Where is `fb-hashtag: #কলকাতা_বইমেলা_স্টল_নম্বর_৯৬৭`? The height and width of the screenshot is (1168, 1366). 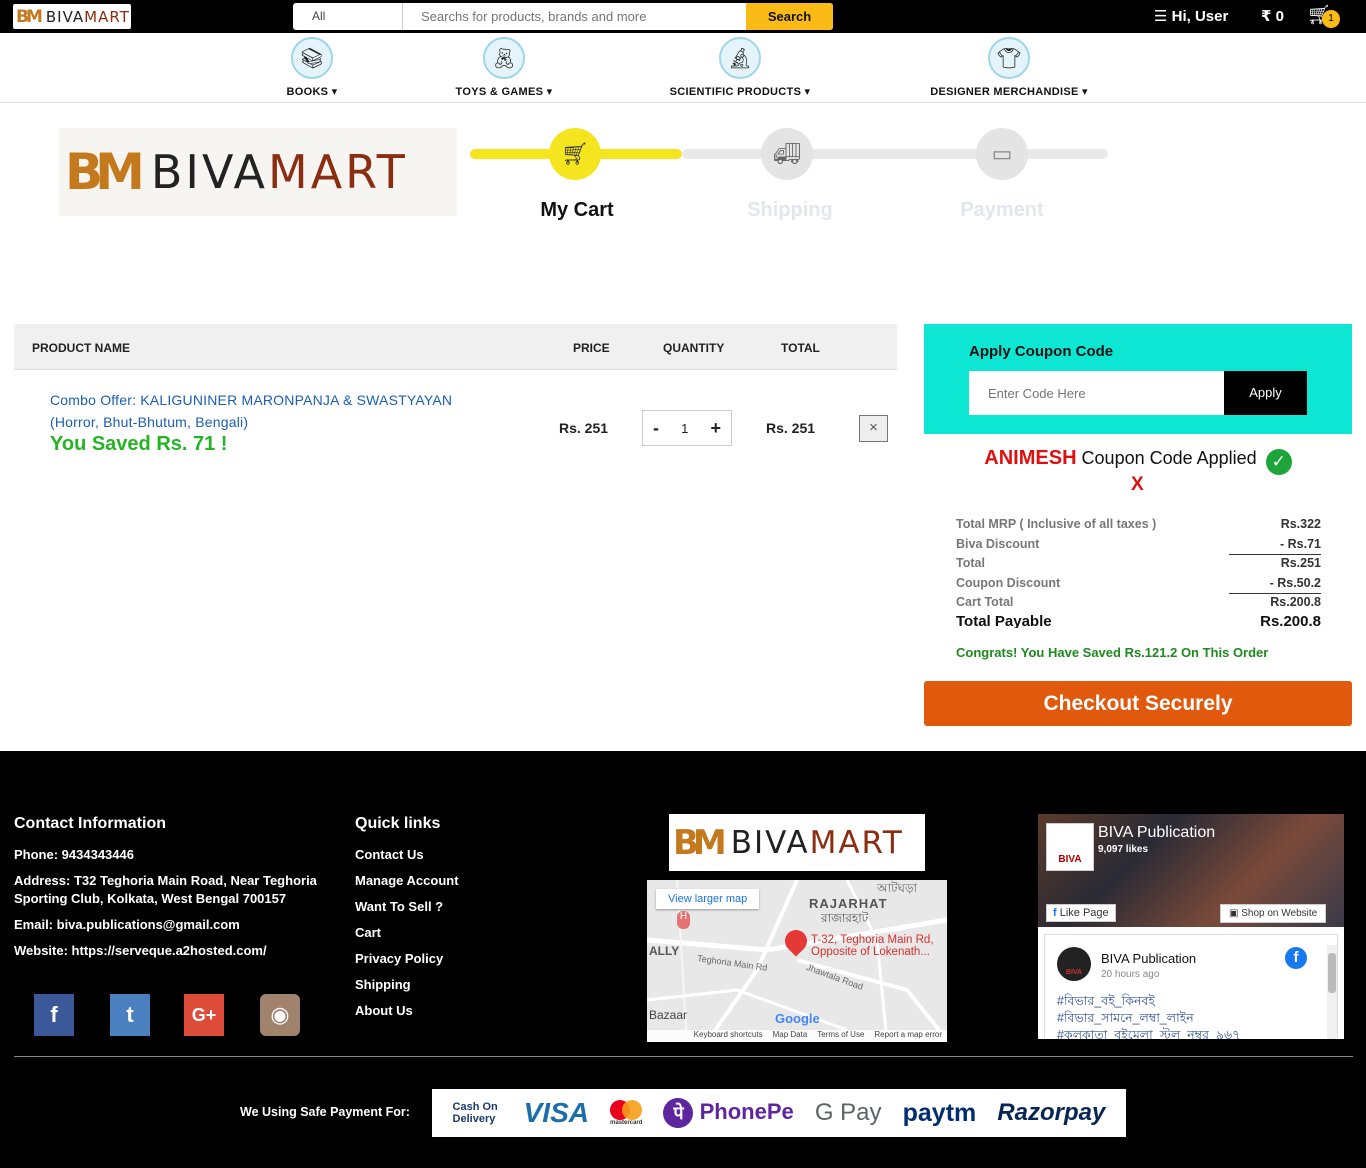
fb-hashtag: #কলকাতা_বইমেলা_স্টল_নম্বর_৯৬৭ is located at coordinates (1148, 1033).